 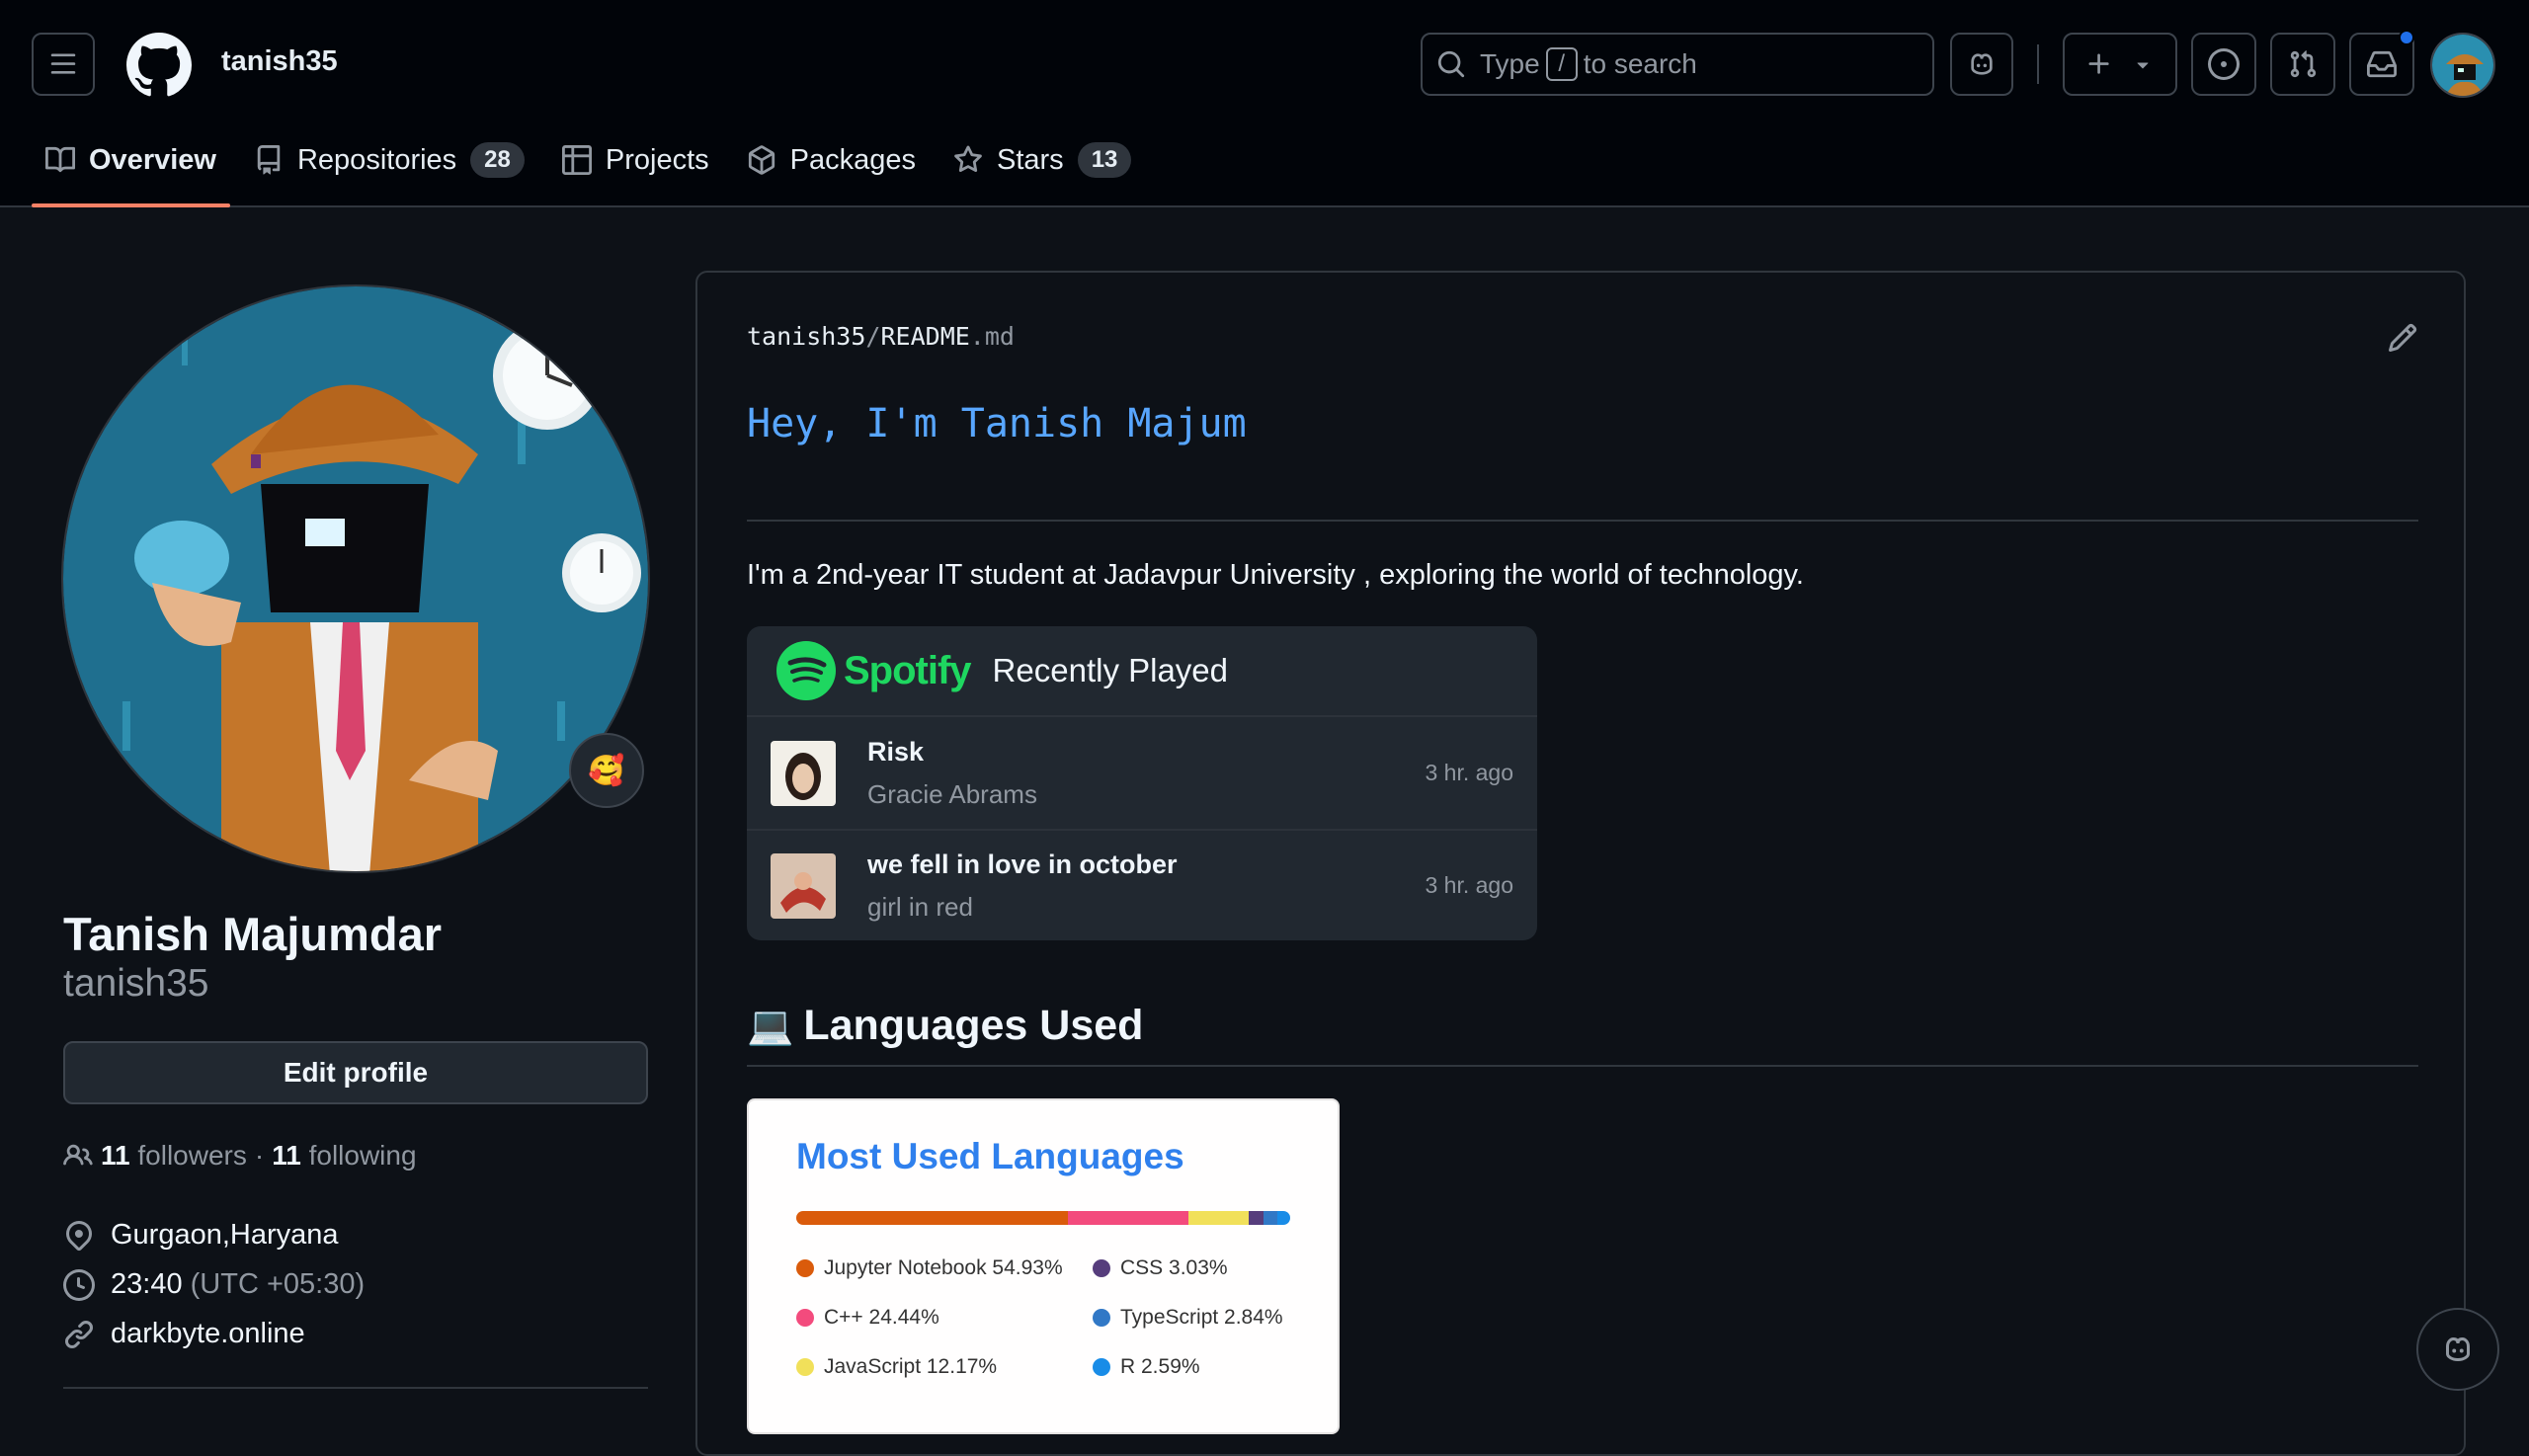 What do you see at coordinates (945, 1026) in the screenshot?
I see `languages-heading: 💻 Languages Used` at bounding box center [945, 1026].